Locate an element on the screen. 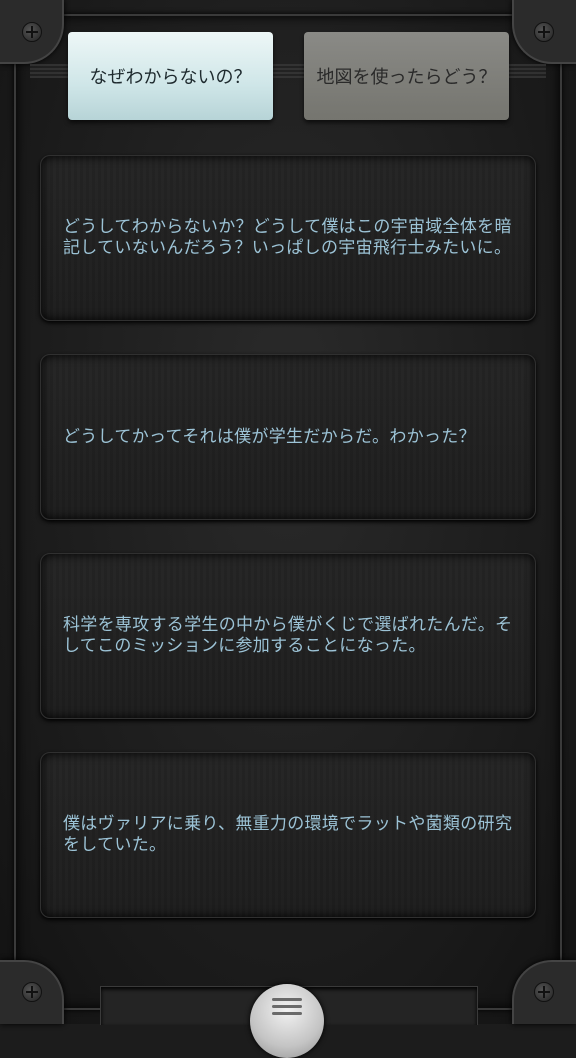  dialog-text: どうしてかってそれは僕が学生だからだ。わかった？ is located at coordinates (269, 436).